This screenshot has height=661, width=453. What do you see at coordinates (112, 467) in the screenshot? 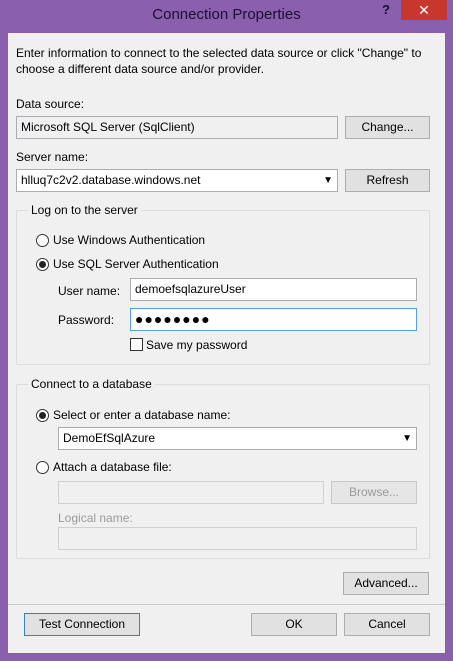
I see `attach-file-label: Attach a database file:` at bounding box center [112, 467].